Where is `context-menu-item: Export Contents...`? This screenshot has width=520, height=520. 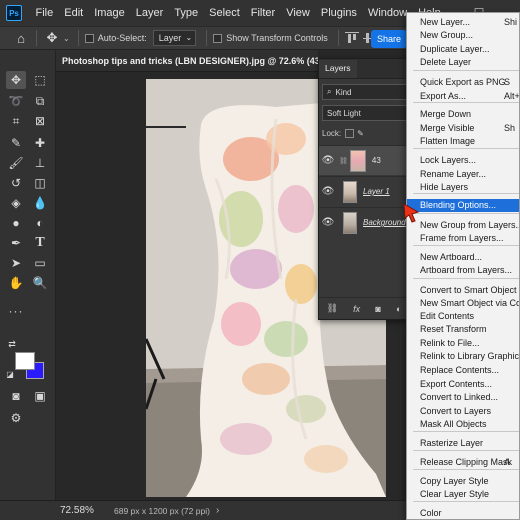 context-menu-item: Export Contents... is located at coordinates (463, 384).